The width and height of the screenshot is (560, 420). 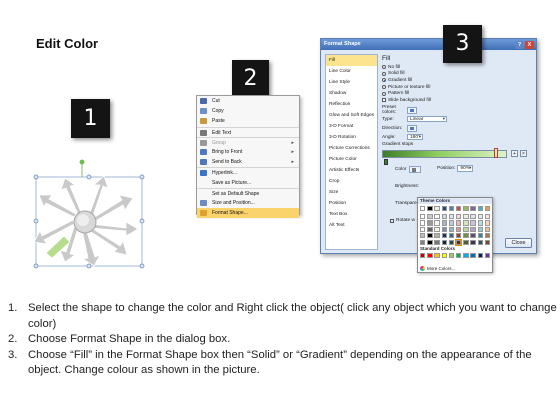 What do you see at coordinates (386, 162) in the screenshot?
I see `gradient-stop` at bounding box center [386, 162].